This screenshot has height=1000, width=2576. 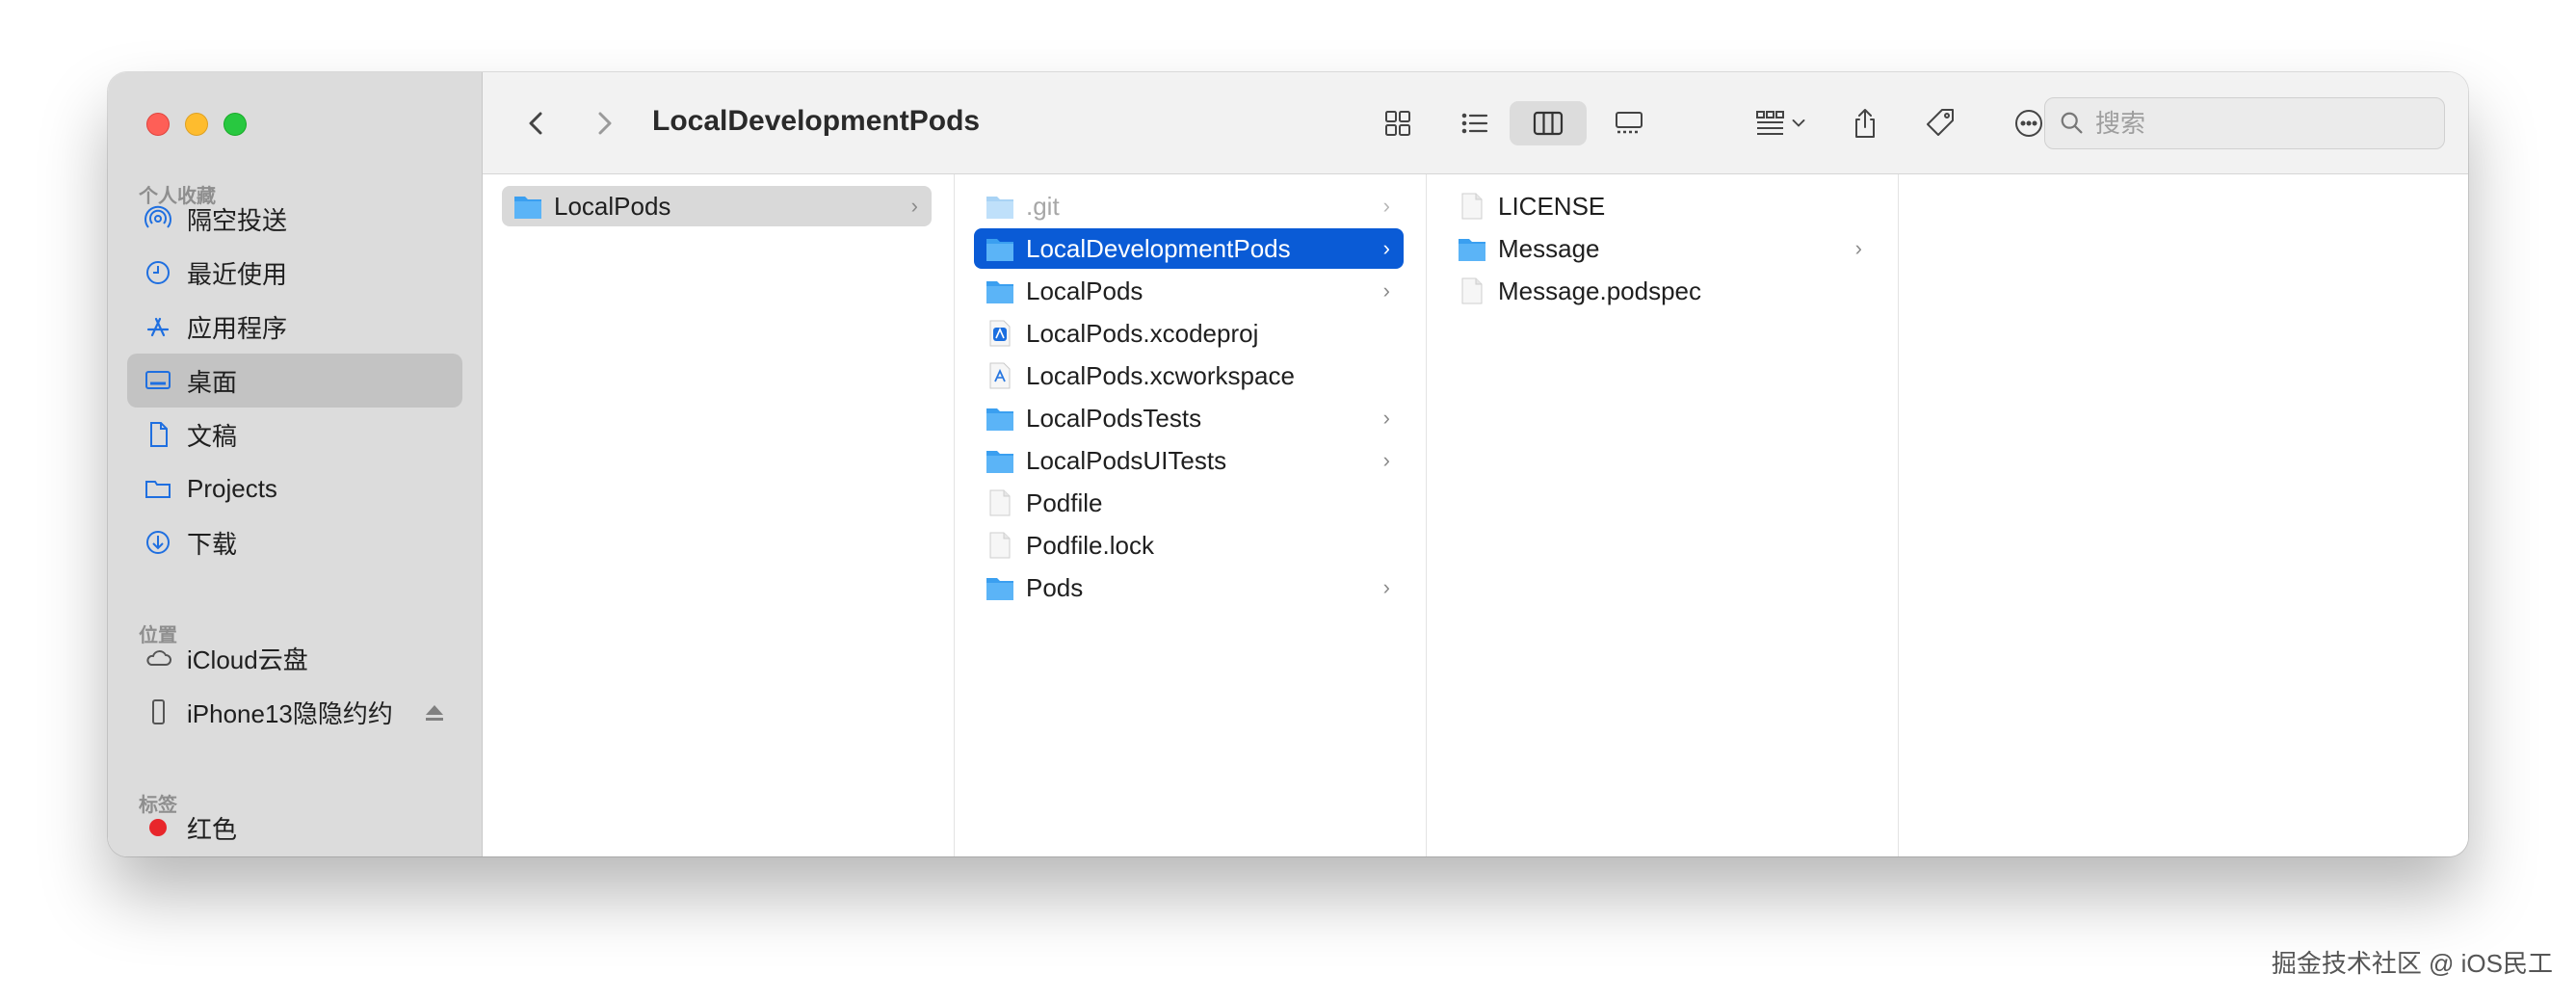 What do you see at coordinates (237, 220) in the screenshot?
I see `sidebar-item-label: 隔空投送` at bounding box center [237, 220].